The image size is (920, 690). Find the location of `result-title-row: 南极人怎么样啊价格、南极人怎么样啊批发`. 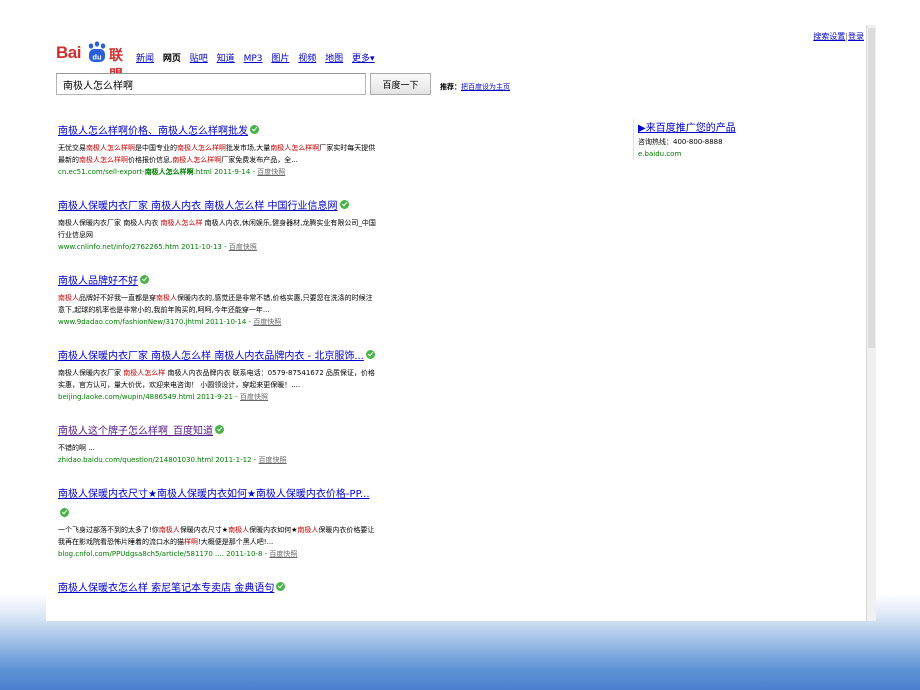

result-title-row: 南极人怎么样啊价格、南极人怎么样啊批发 is located at coordinates (218, 129).